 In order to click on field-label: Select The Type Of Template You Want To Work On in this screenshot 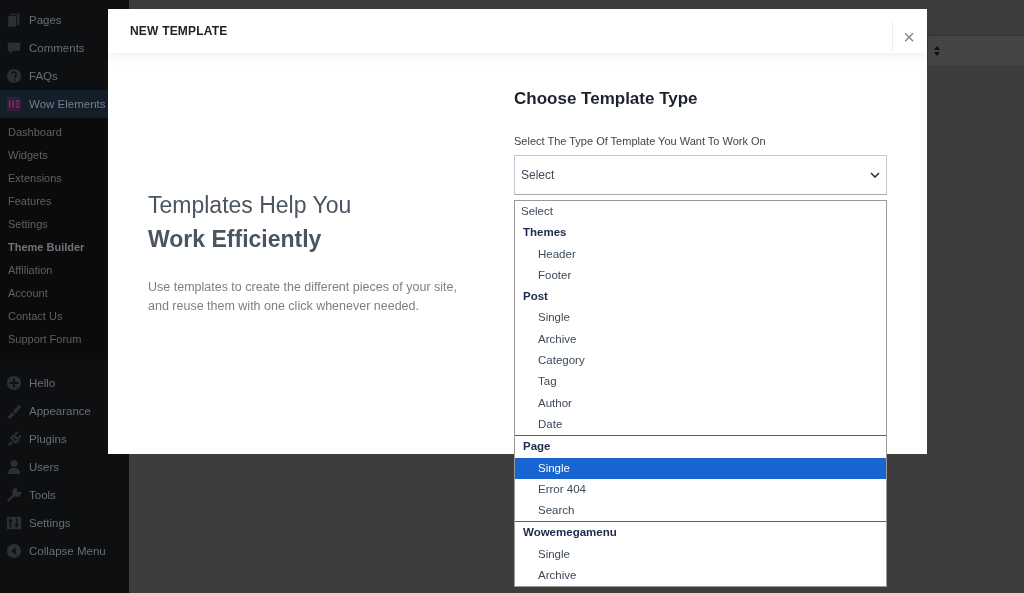, I will do `click(640, 141)`.